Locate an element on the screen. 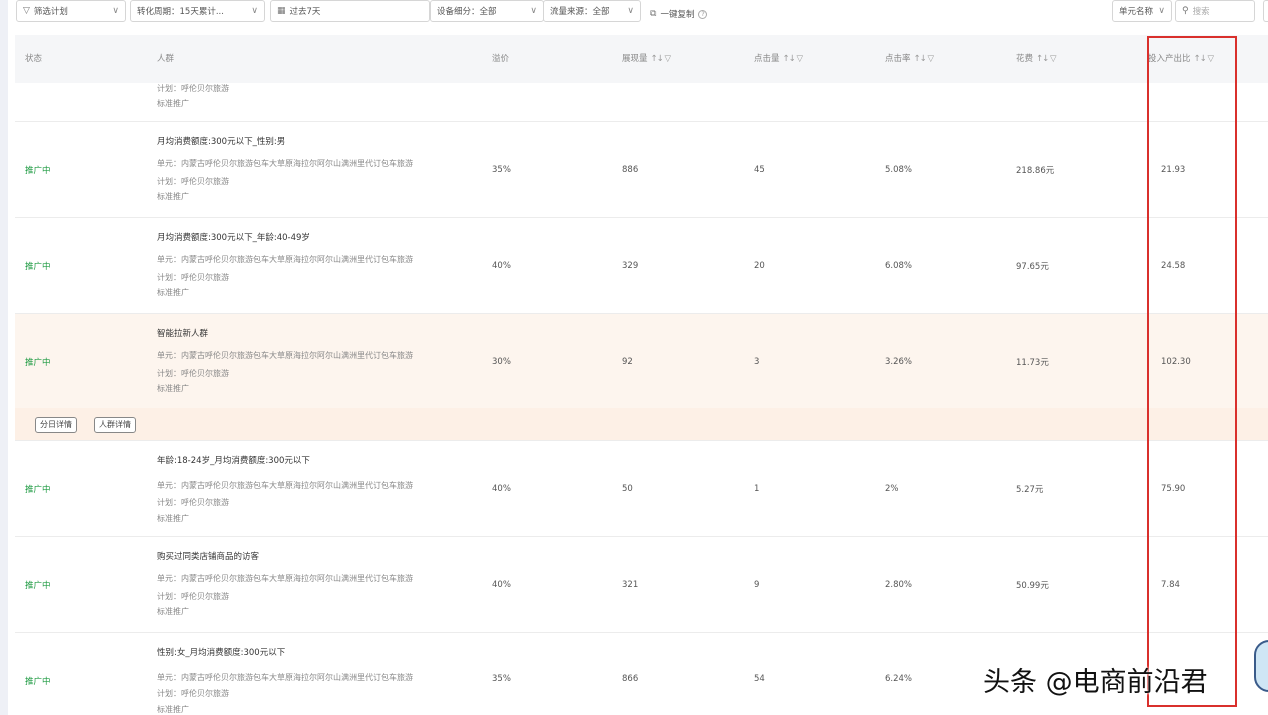 This screenshot has height=715, width=1268. impressions-value: 92 is located at coordinates (627, 361).